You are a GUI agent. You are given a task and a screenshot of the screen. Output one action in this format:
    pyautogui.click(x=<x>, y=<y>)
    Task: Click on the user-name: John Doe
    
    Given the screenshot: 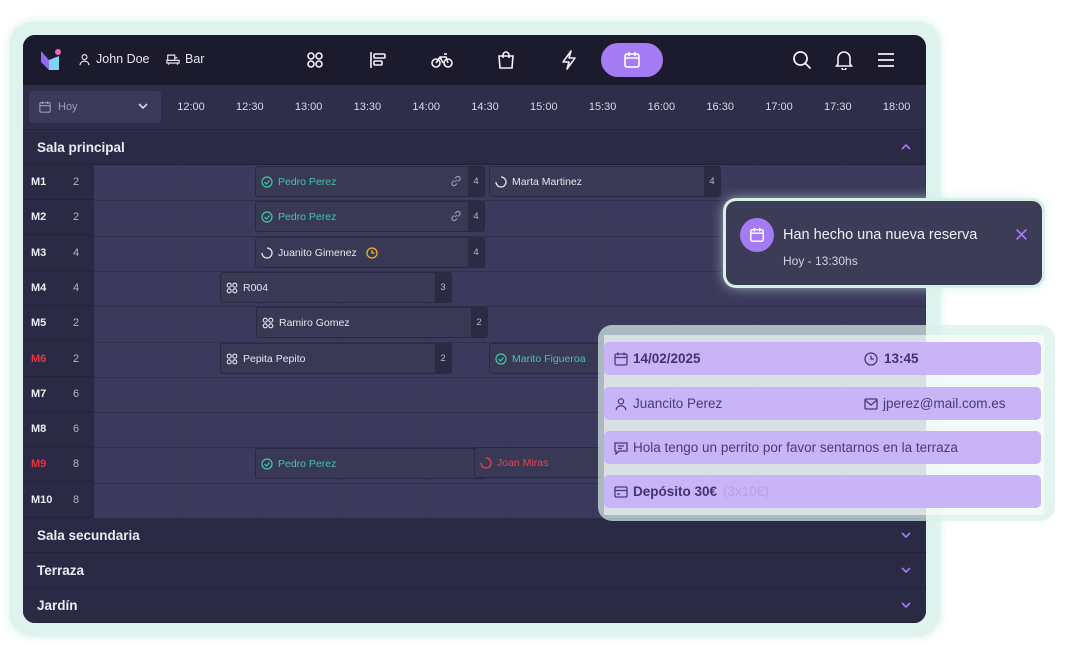 What is the action you would take?
    pyautogui.click(x=123, y=59)
    